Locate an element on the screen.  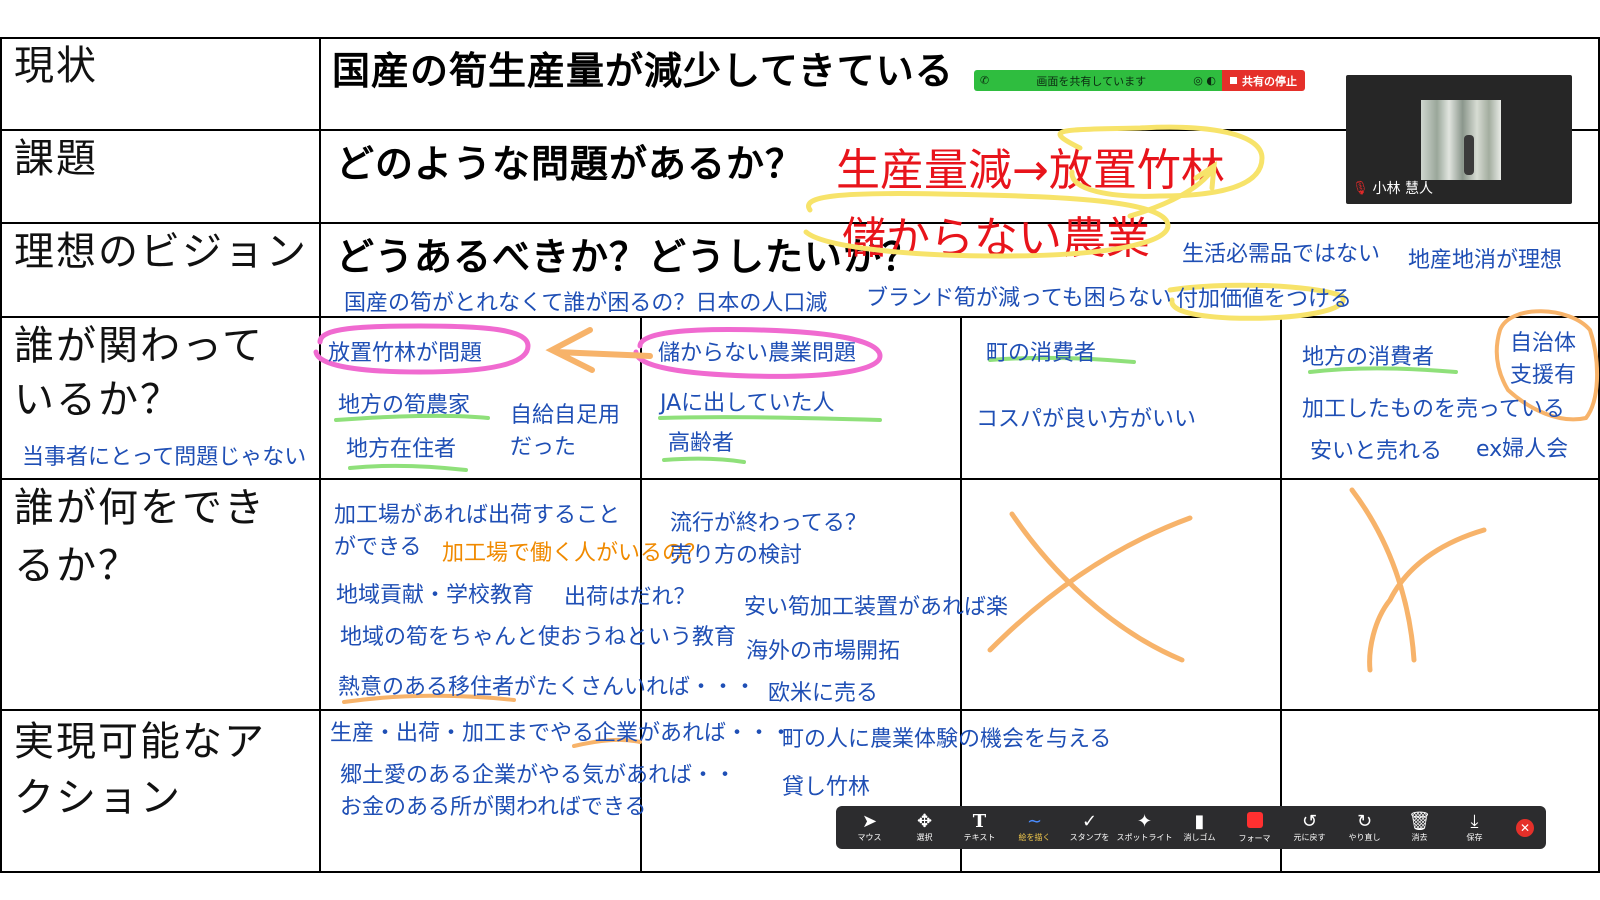
note-plant-workers: 加工場で働く人がいるの？ is located at coordinates (574, 553).